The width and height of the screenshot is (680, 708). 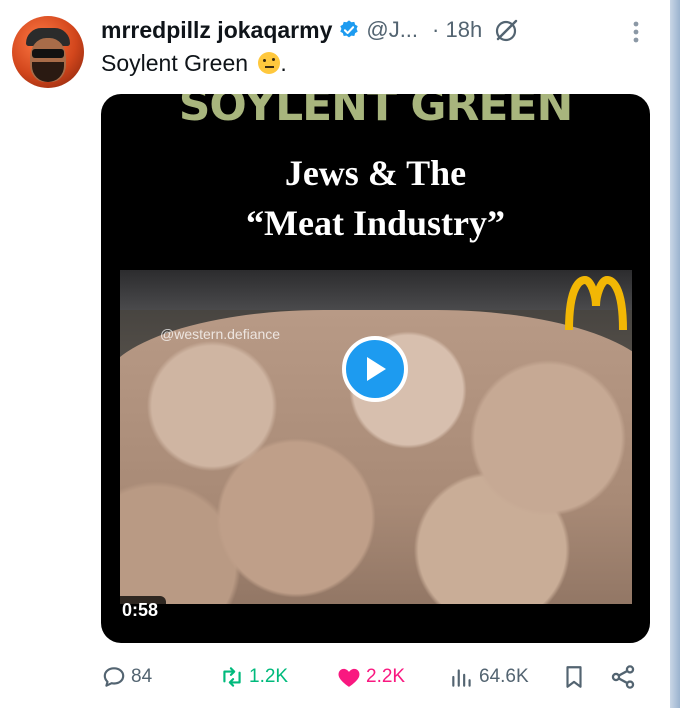 I want to click on headline-line-1: Jews & The, so click(x=375, y=173).